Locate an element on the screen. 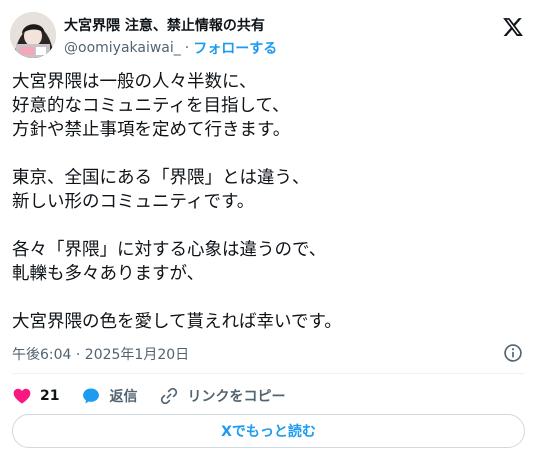 The image size is (537, 458). follow-button: フォローする is located at coordinates (235, 48).